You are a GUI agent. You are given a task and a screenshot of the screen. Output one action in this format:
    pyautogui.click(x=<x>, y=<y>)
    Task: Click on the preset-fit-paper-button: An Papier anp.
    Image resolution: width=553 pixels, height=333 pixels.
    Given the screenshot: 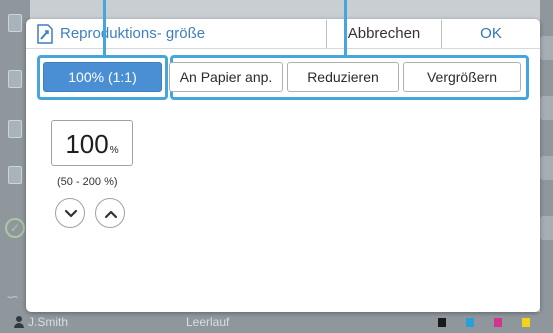 What is the action you would take?
    pyautogui.click(x=226, y=77)
    